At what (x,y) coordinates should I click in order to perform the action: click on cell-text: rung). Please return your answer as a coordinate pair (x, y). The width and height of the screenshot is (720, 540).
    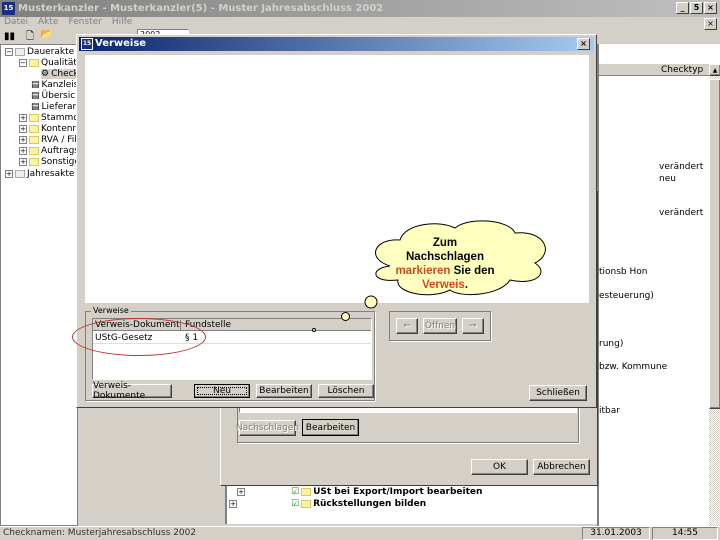
    Looking at the image, I should click on (611, 344).